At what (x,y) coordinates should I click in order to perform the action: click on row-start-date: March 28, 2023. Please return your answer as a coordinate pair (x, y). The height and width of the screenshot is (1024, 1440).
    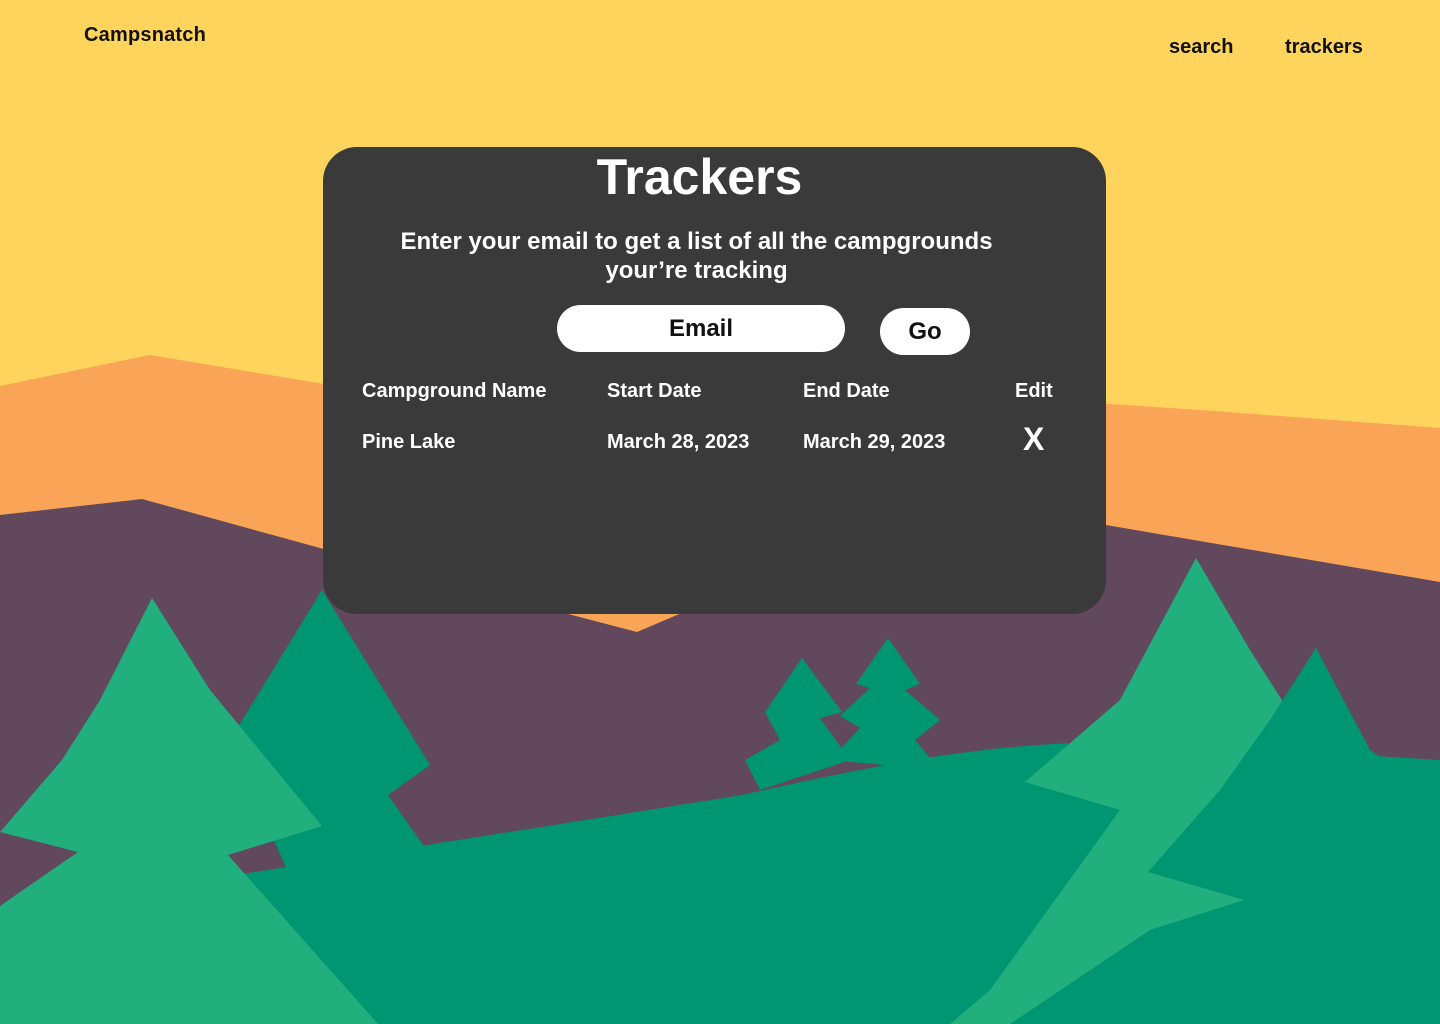
    Looking at the image, I should click on (678, 442).